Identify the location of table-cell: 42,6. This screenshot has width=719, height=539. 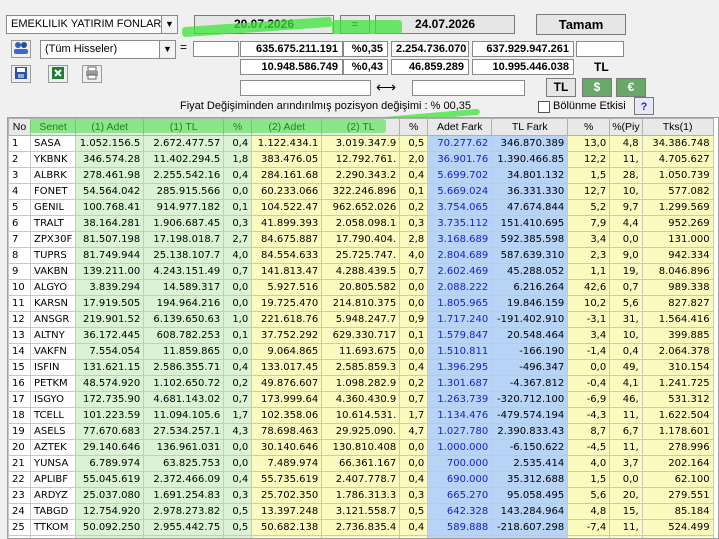
(589, 287).